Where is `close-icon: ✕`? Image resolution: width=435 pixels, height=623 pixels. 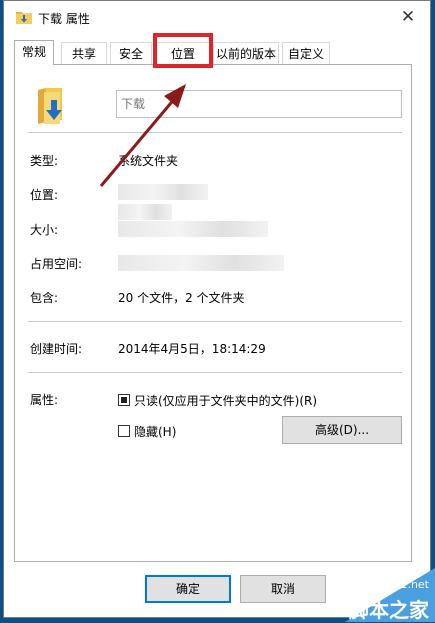 close-icon: ✕ is located at coordinates (408, 17).